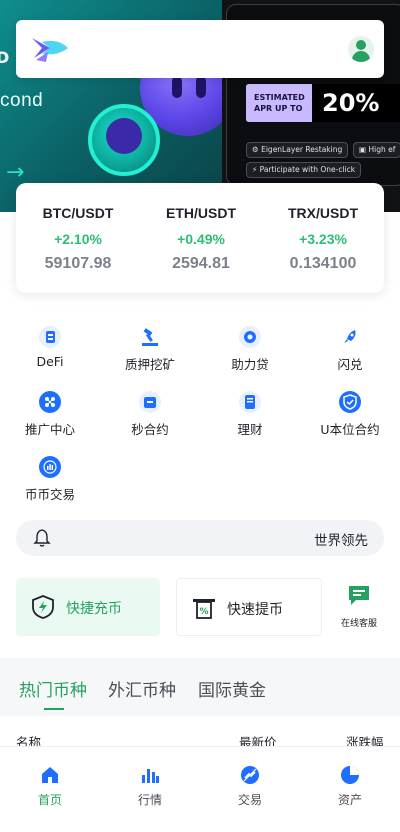 This screenshot has width=400, height=832. What do you see at coordinates (350, 414) in the screenshot?
I see `grid-item-u-contract: U本位合约` at bounding box center [350, 414].